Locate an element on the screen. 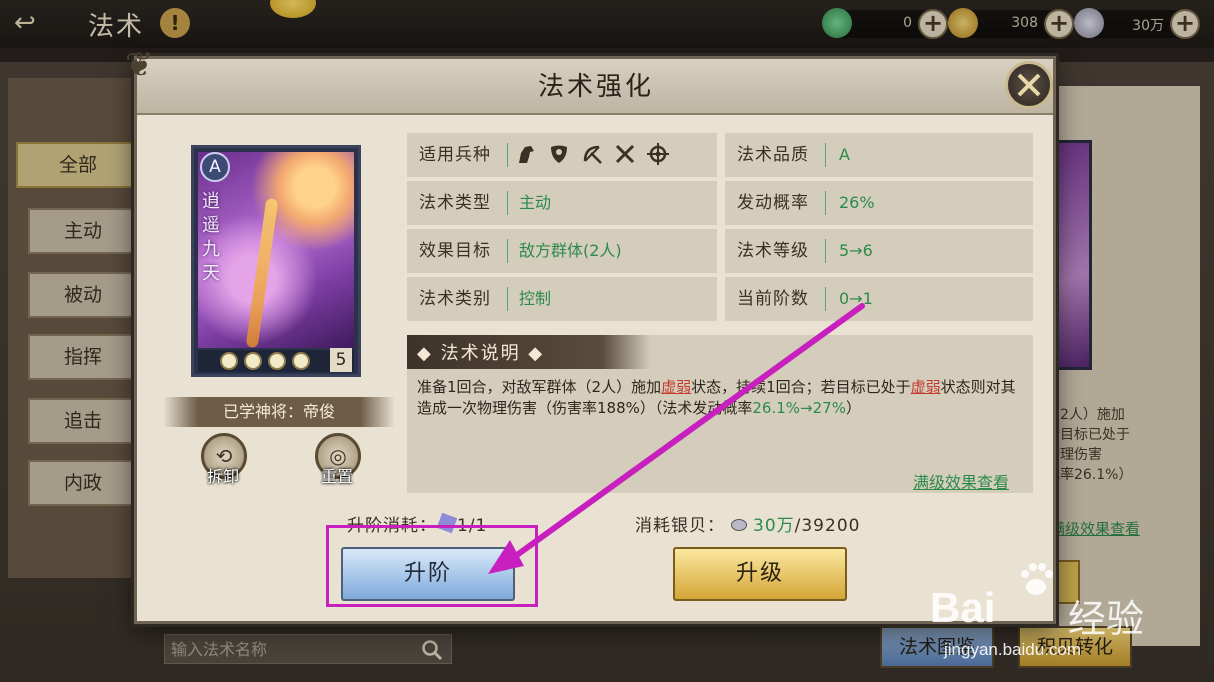 This screenshot has width=1214, height=682. stage-row: 当前阶数 0→1 is located at coordinates (879, 299).